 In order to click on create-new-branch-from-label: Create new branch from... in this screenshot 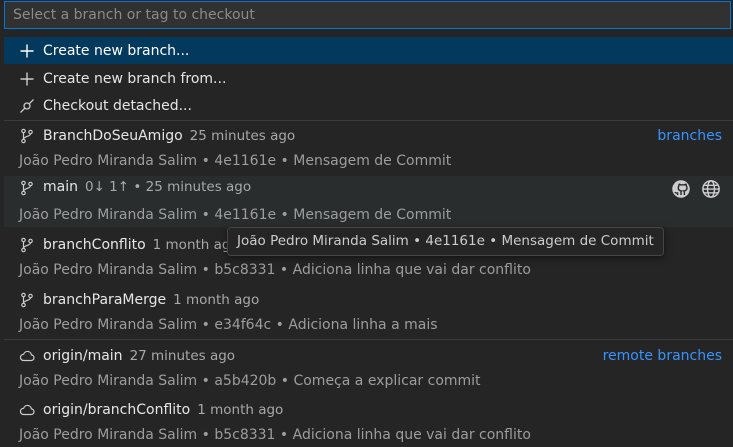, I will do `click(135, 78)`.